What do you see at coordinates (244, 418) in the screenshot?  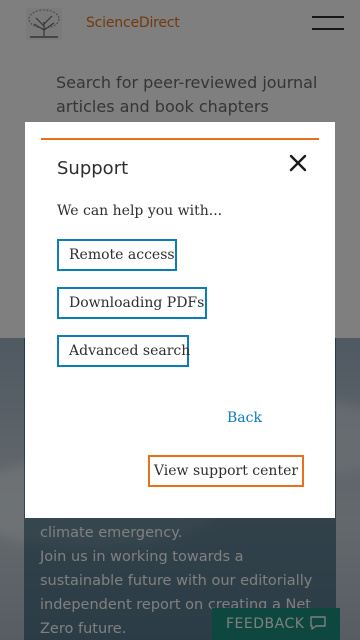 I see `back-link: Back` at bounding box center [244, 418].